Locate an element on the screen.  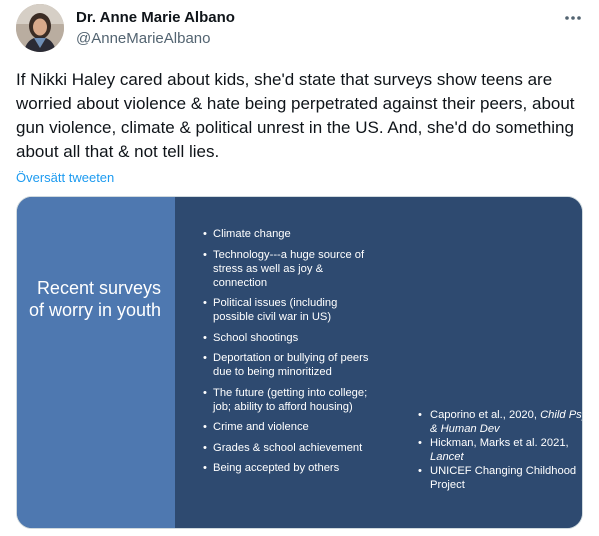
avatar is located at coordinates (40, 28).